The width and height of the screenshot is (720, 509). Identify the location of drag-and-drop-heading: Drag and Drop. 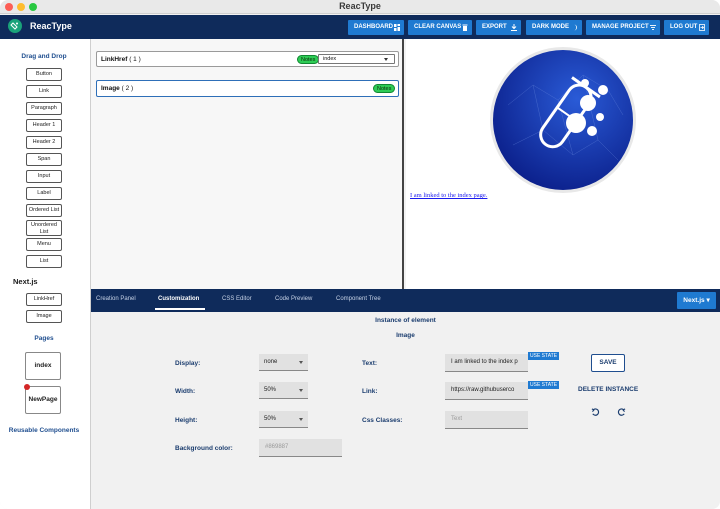
(44, 56).